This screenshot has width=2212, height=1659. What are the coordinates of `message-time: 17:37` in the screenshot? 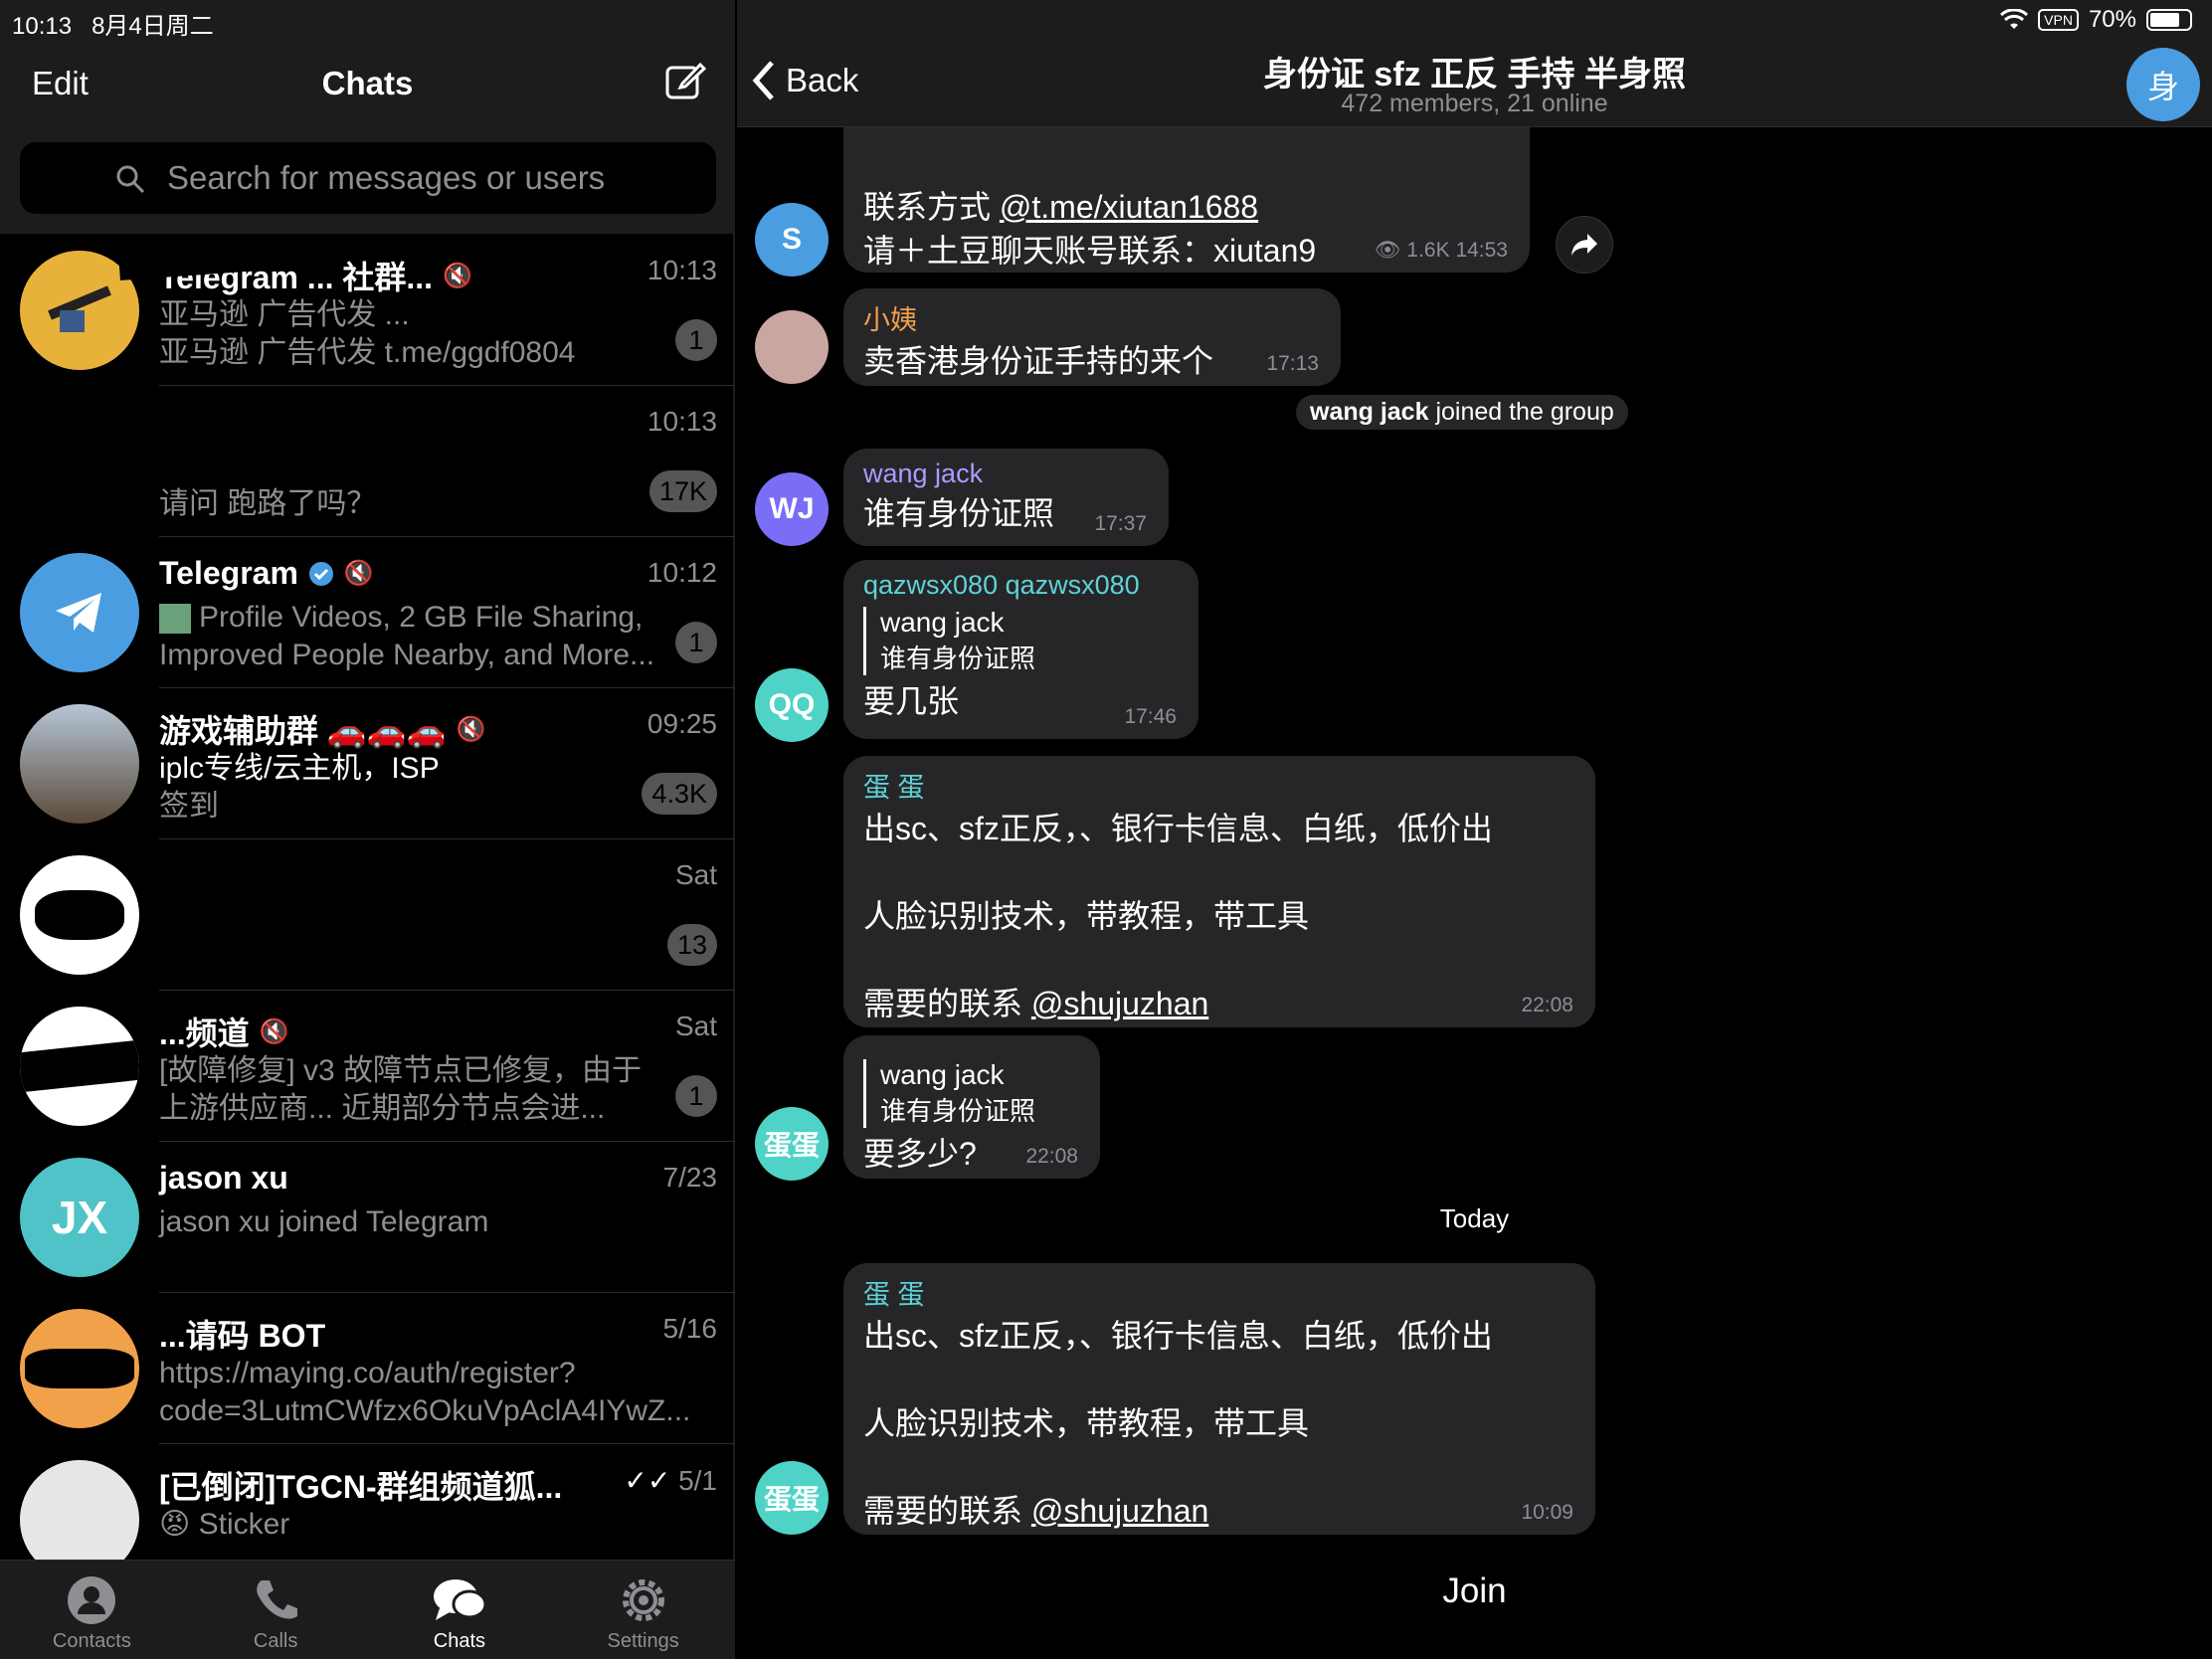 It's located at (1120, 523).